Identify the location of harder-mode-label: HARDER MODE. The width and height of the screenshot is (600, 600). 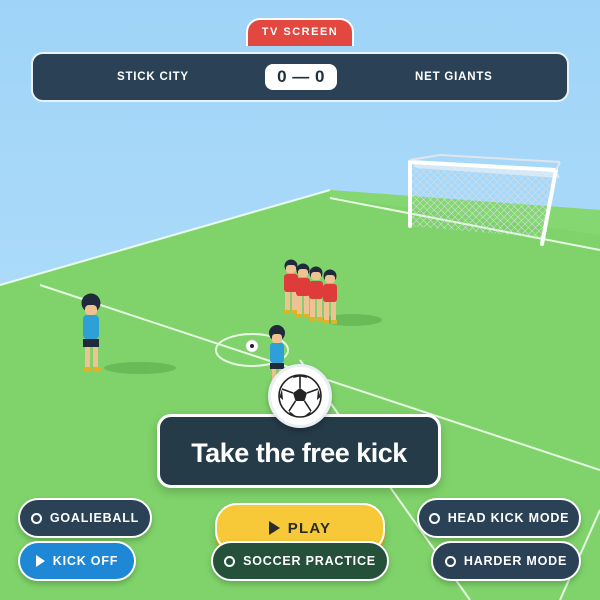
(515, 561).